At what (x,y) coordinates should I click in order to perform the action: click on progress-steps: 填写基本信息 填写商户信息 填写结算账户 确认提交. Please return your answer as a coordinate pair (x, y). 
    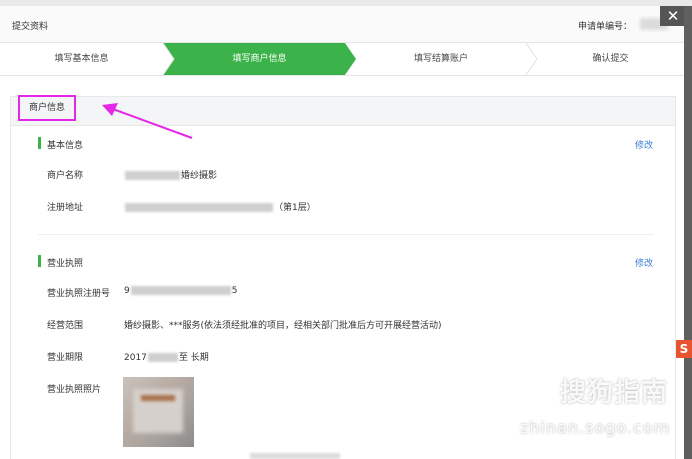
    Looking at the image, I should click on (342, 59).